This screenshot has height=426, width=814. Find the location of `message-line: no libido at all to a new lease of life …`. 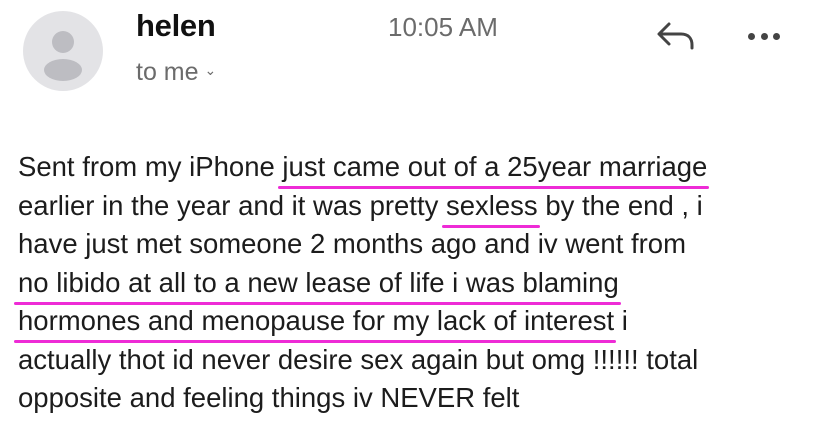

message-line: no libido at all to a new lease of life … is located at coordinates (406, 284).